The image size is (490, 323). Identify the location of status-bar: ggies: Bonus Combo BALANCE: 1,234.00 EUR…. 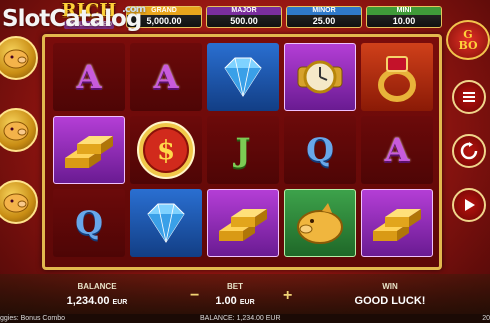
(245, 318).